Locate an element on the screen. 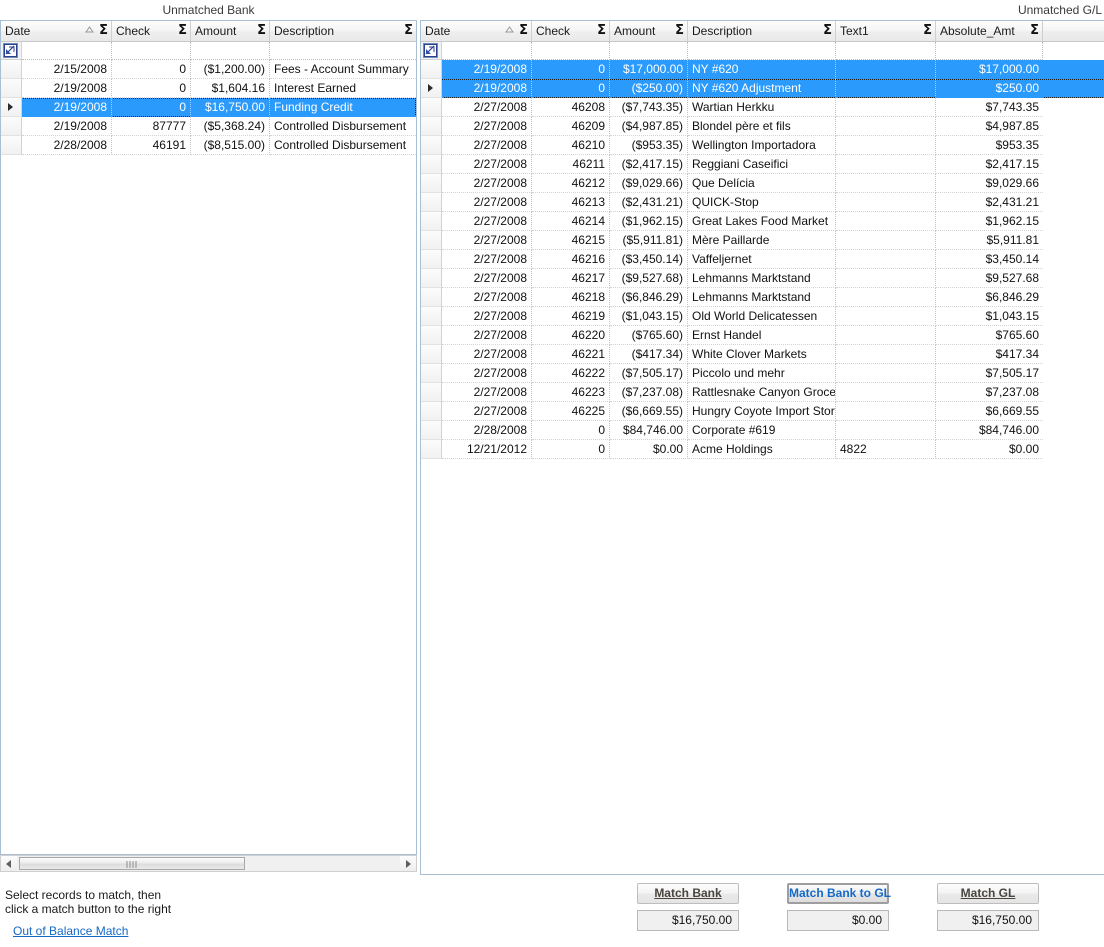  cell-absolute_amt: $4,987.85 is located at coordinates (989, 126).